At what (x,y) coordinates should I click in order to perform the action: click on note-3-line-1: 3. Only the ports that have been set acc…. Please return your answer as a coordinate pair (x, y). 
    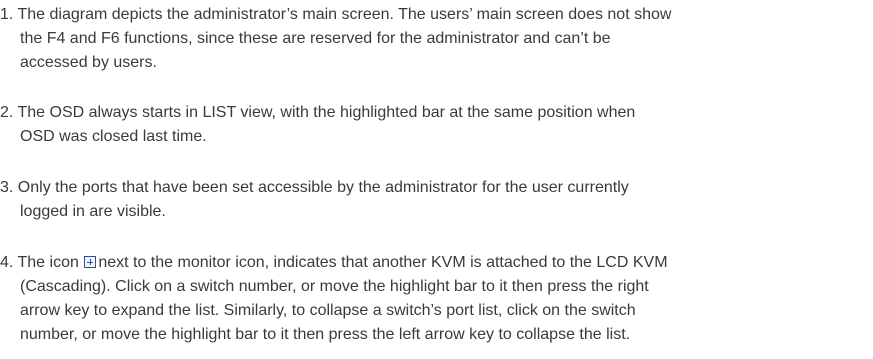
    Looking at the image, I should click on (430, 188).